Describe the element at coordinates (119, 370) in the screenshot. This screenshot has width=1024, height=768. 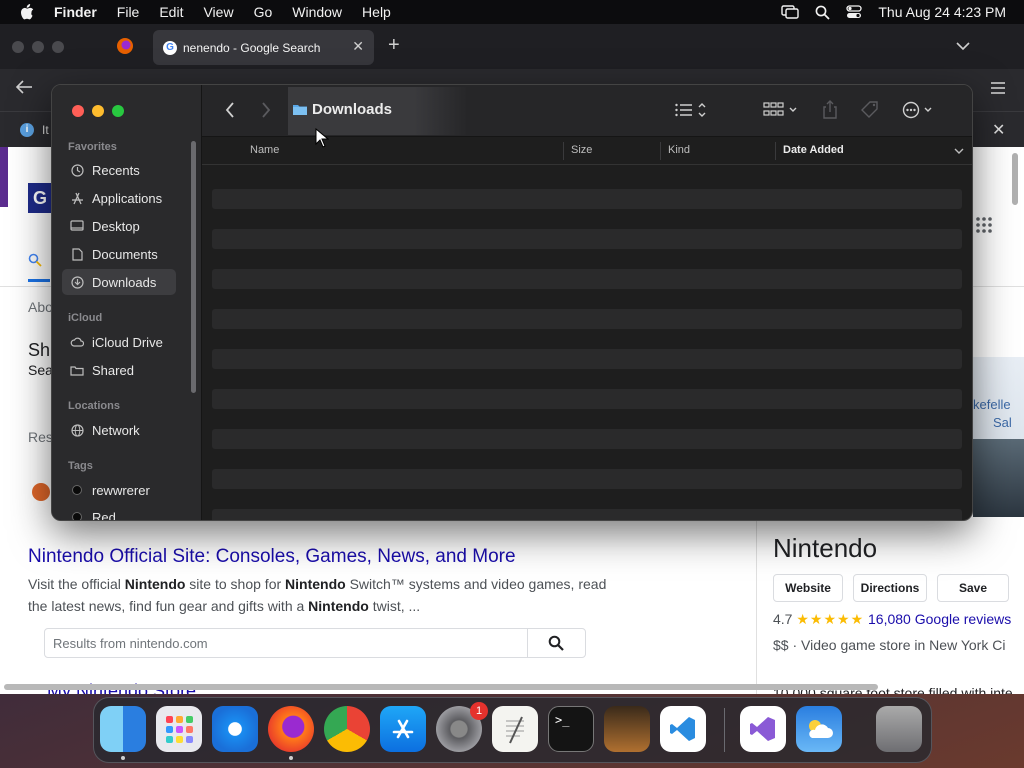
I see `sidebar-item-shared: Shared` at that location.